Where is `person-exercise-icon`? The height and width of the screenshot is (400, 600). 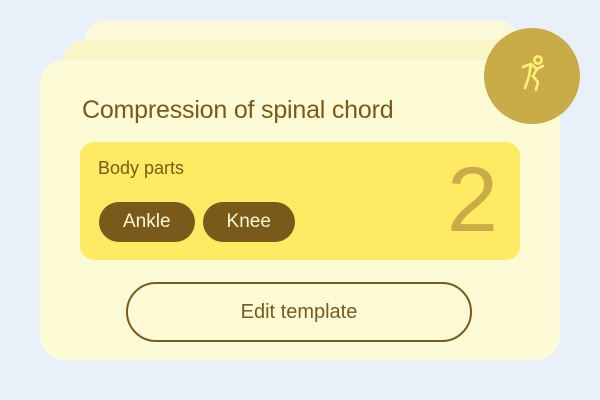
person-exercise-icon is located at coordinates (532, 76).